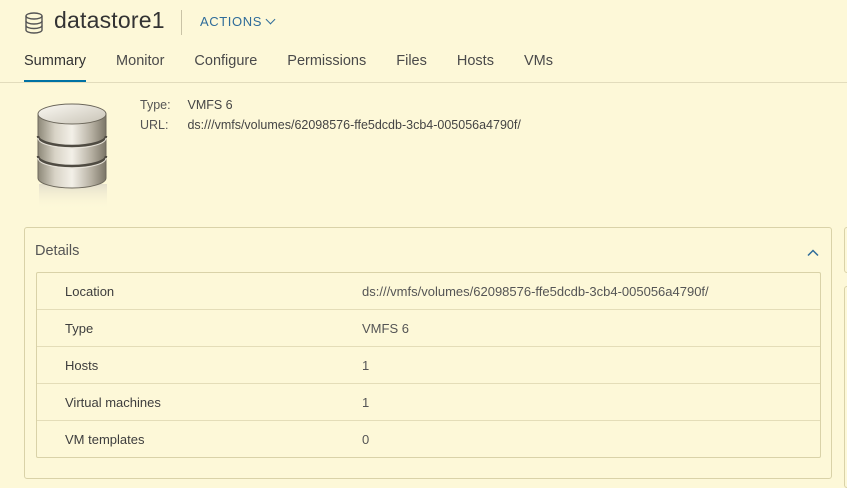 The width and height of the screenshot is (847, 488). I want to click on tab-hosts: Hosts, so click(475, 66).